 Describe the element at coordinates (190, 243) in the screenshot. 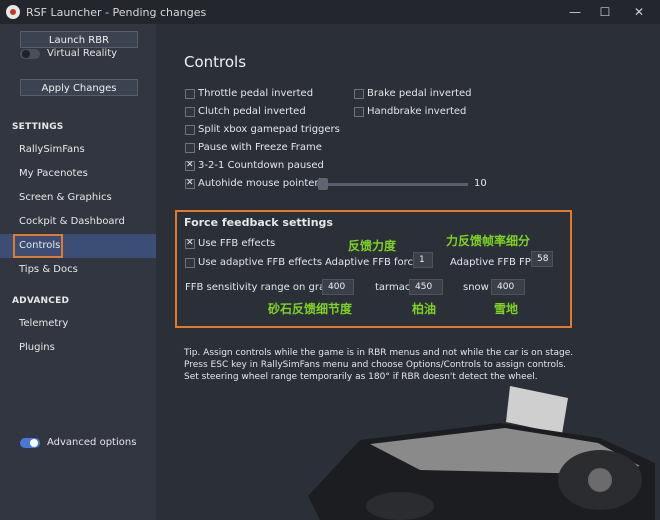

I see `use-ffb-checkbox` at that location.